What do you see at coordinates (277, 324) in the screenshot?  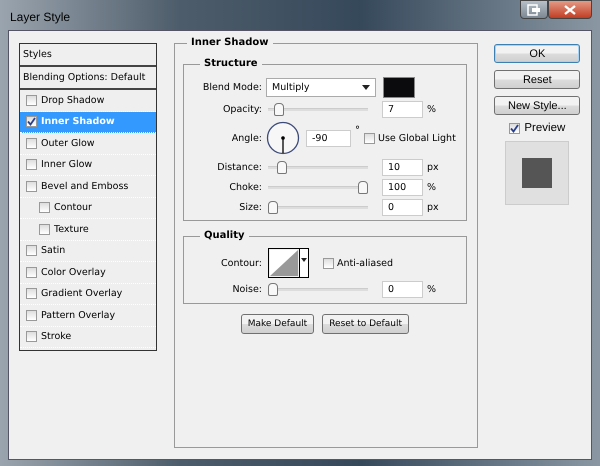 I see `panel-button: Make Default` at bounding box center [277, 324].